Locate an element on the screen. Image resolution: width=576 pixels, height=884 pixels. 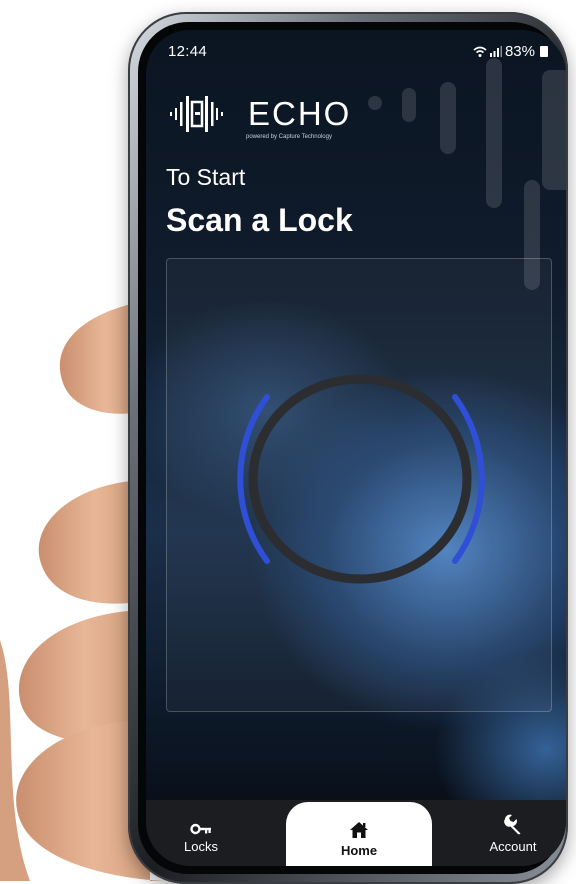
nav-item-account: Account is located at coordinates (513, 833).